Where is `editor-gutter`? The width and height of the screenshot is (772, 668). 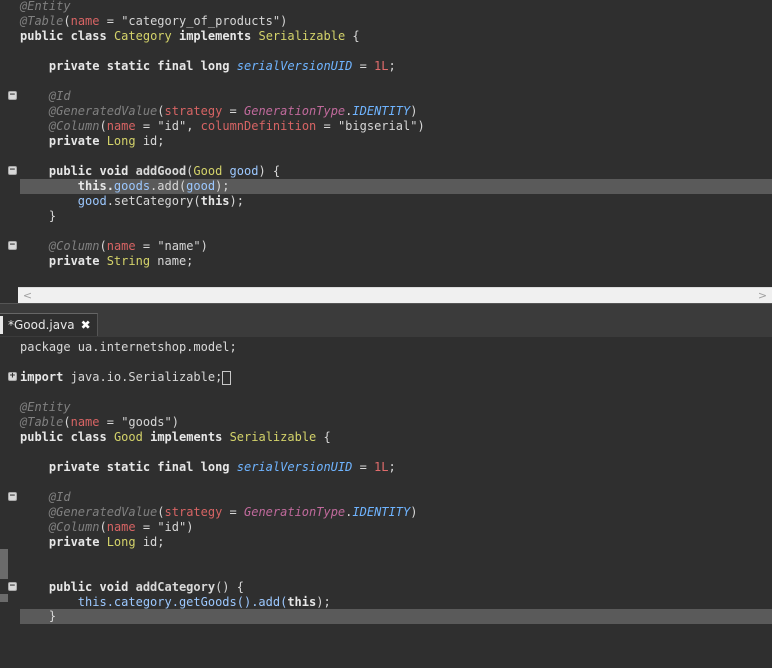 editor-gutter is located at coordinates (9, 502).